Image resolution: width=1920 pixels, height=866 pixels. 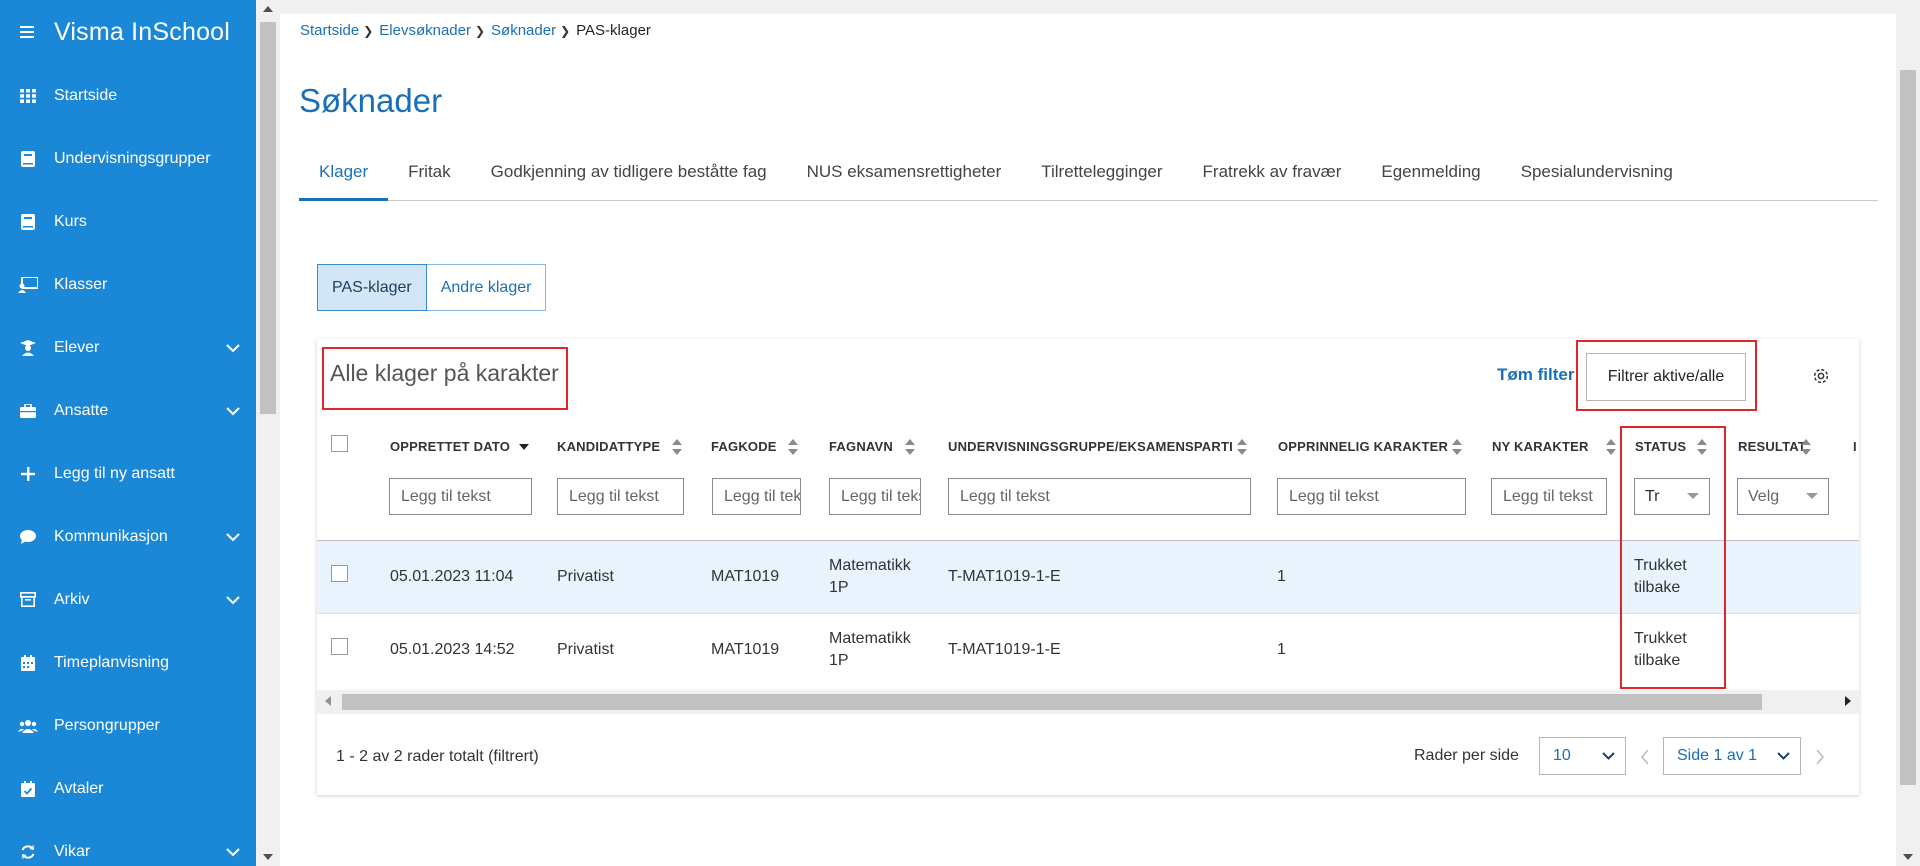 I want to click on column-header-ny-karakter: NY KARAKTER, so click(x=1540, y=446).